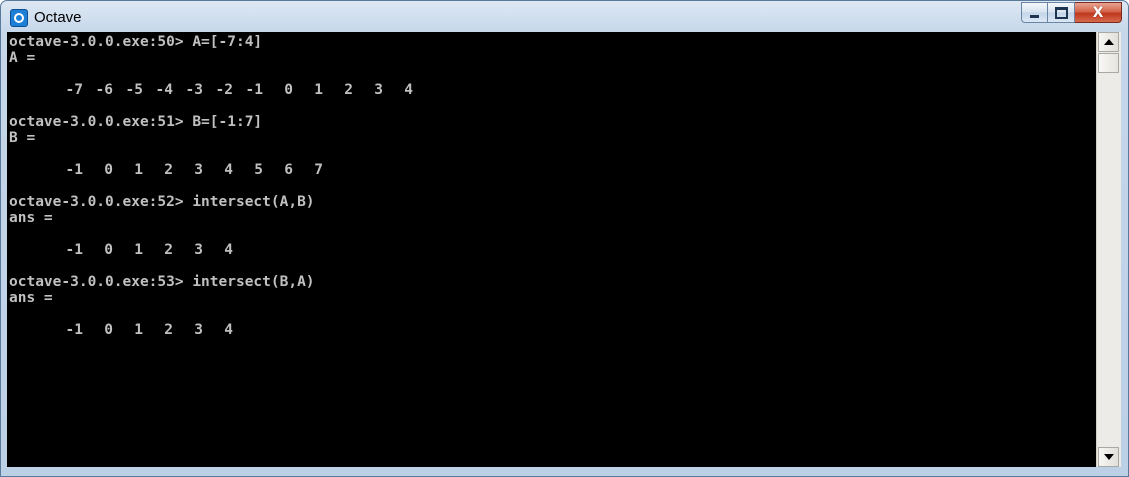 The image size is (1129, 477). I want to click on arrow-down-icon, so click(1108, 457).